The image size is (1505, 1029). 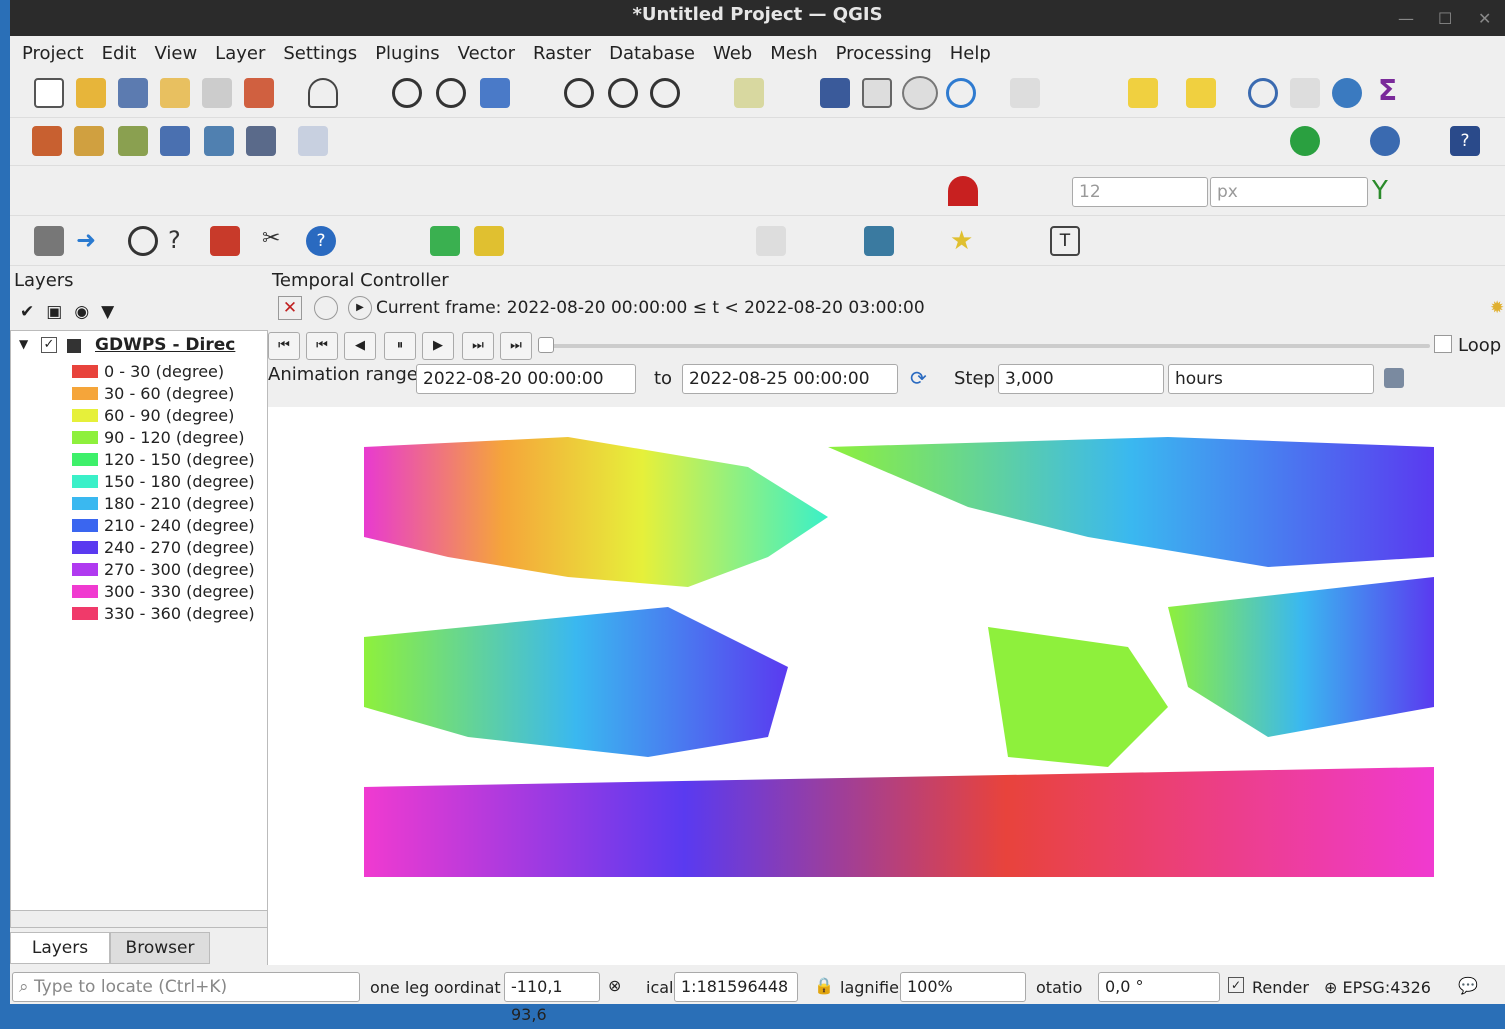 What do you see at coordinates (49, 345) in the screenshot?
I see `layer-visibility-checkbox: ✓` at bounding box center [49, 345].